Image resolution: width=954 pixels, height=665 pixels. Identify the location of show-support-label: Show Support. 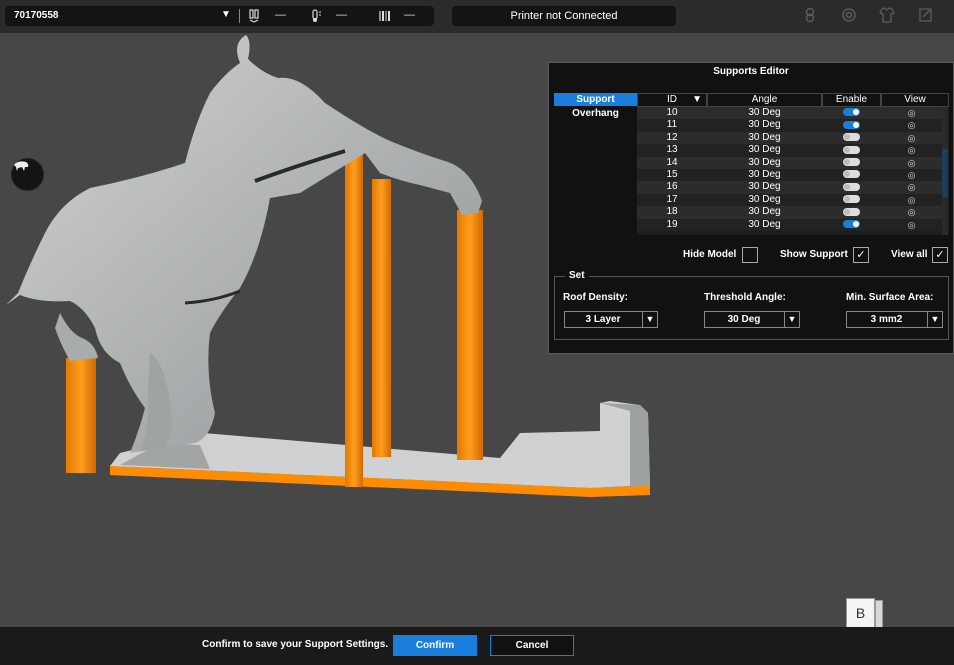
(814, 254).